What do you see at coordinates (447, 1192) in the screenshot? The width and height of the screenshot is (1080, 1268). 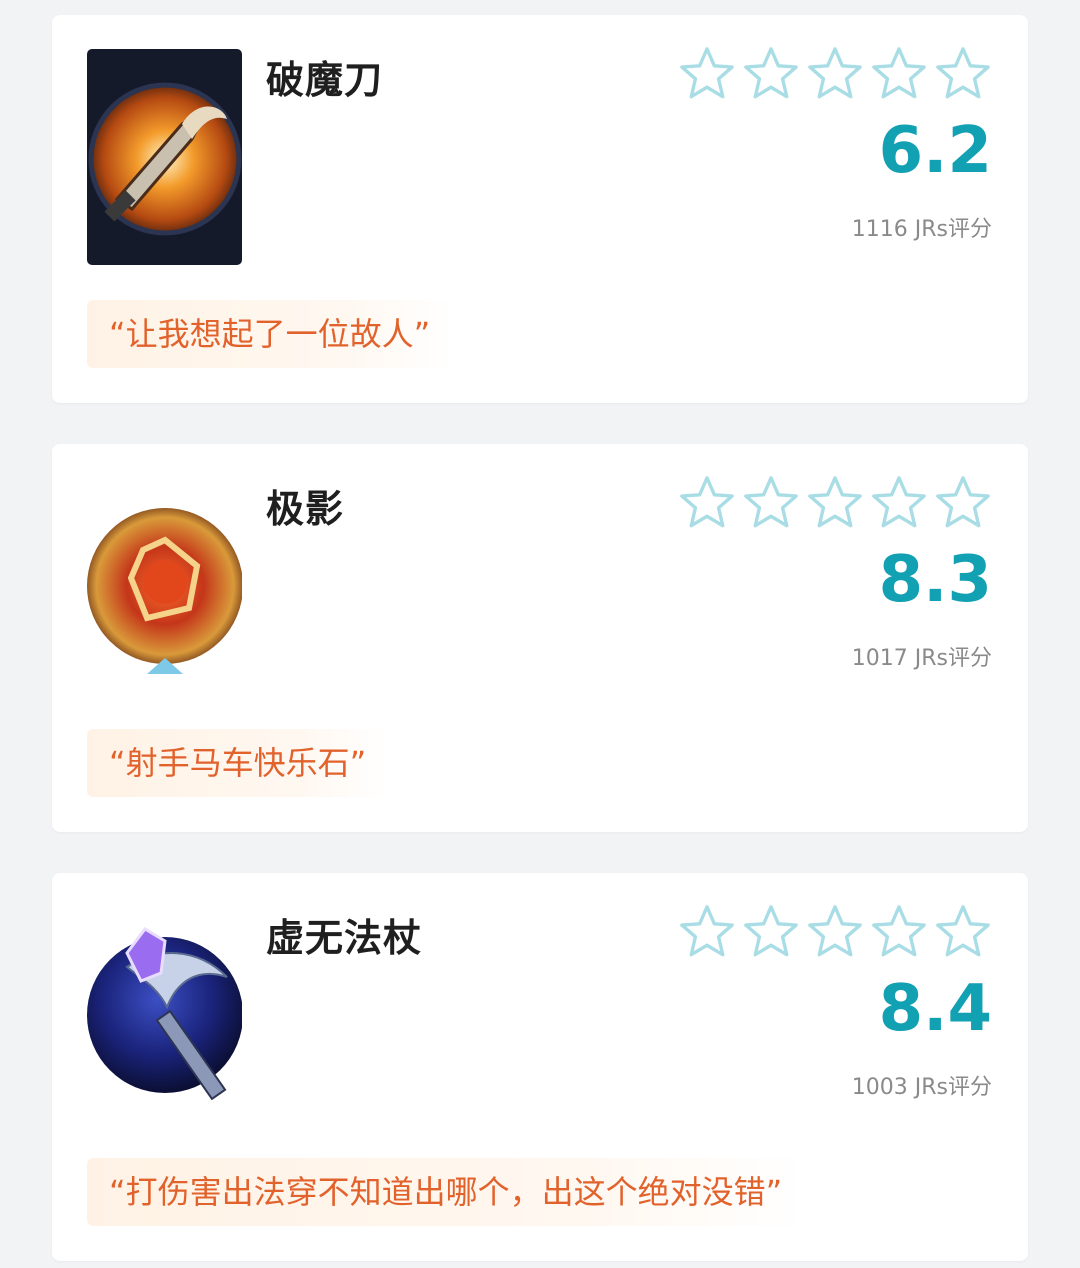 I see `top-comment: “打伤害出法穿不知道出哪个，出这个绝对没错”` at bounding box center [447, 1192].